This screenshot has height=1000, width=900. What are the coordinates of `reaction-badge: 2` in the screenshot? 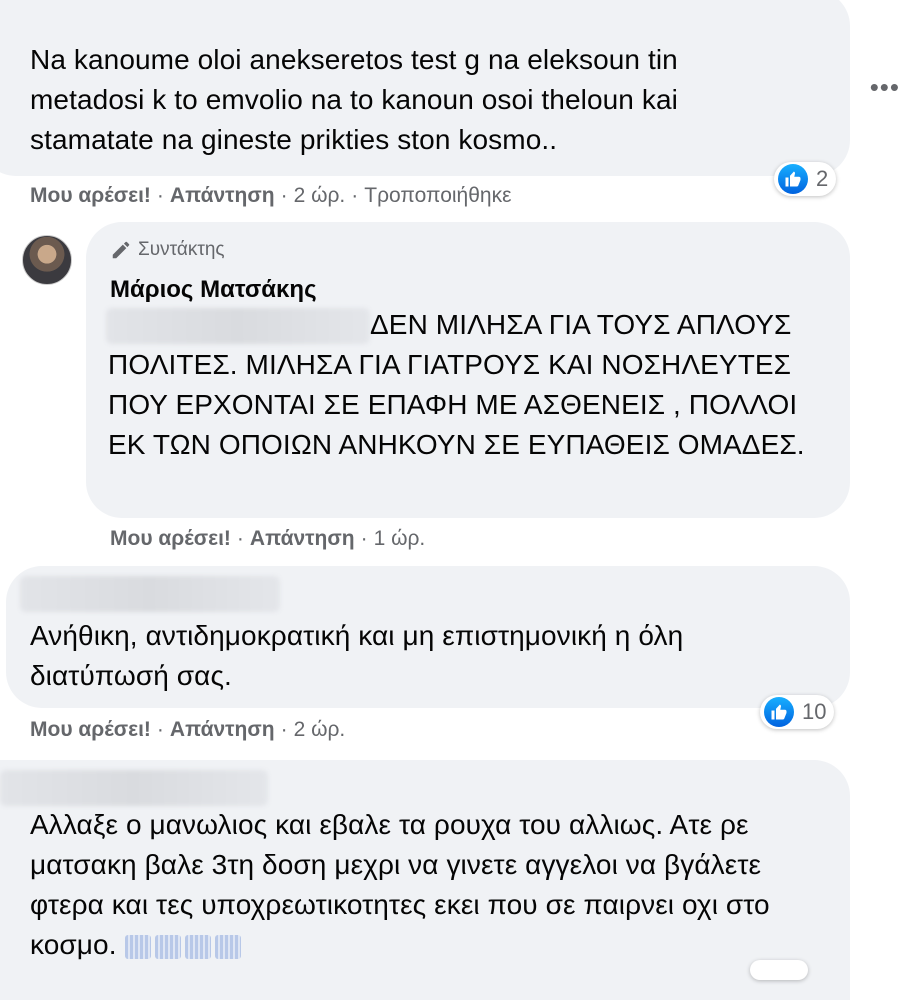 It's located at (805, 179).